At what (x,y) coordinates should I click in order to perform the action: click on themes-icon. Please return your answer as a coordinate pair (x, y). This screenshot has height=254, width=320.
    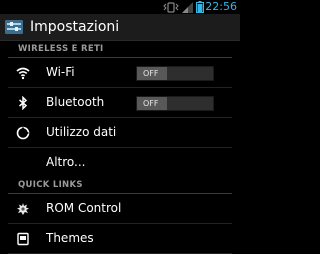
    Looking at the image, I should click on (23, 239).